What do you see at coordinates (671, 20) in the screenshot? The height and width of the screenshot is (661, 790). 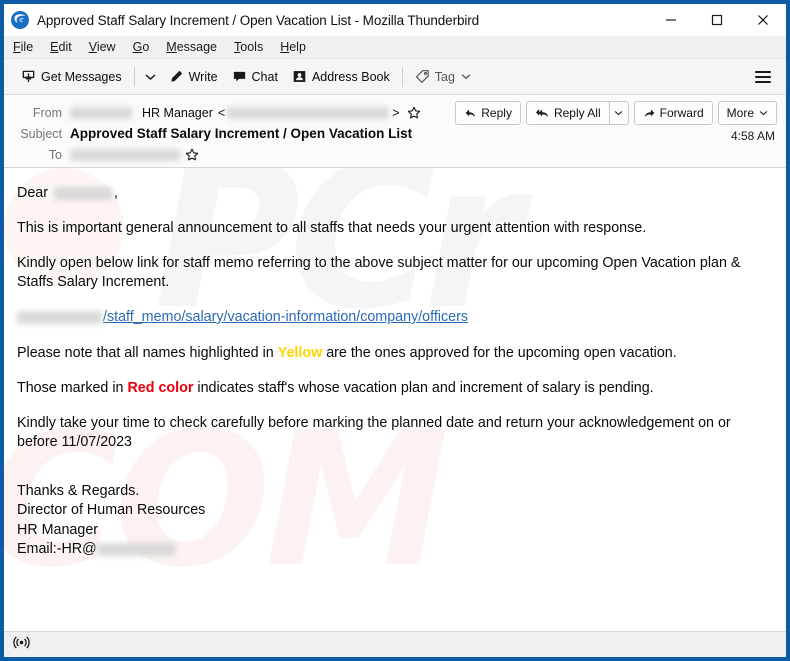 I see `minimize-button` at bounding box center [671, 20].